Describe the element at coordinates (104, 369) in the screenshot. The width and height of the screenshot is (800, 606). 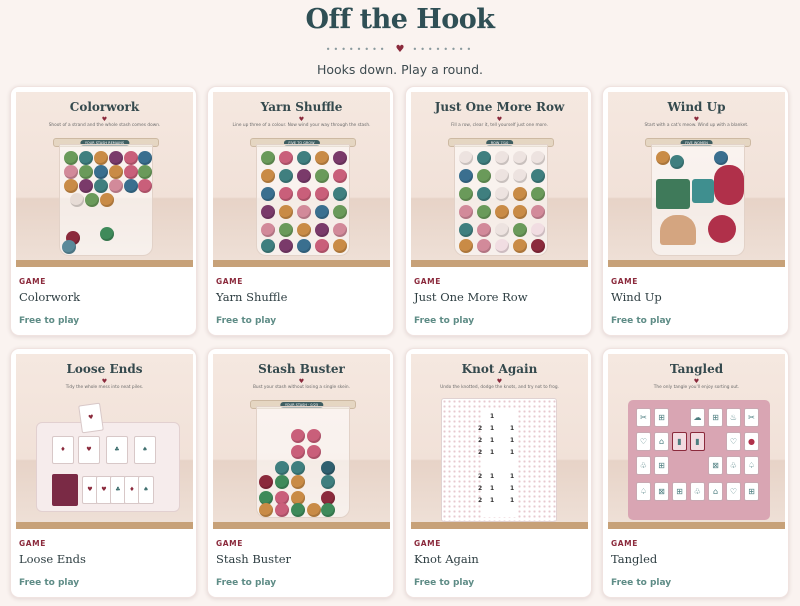
I see `thumbnail-title: Loose Ends` at that location.